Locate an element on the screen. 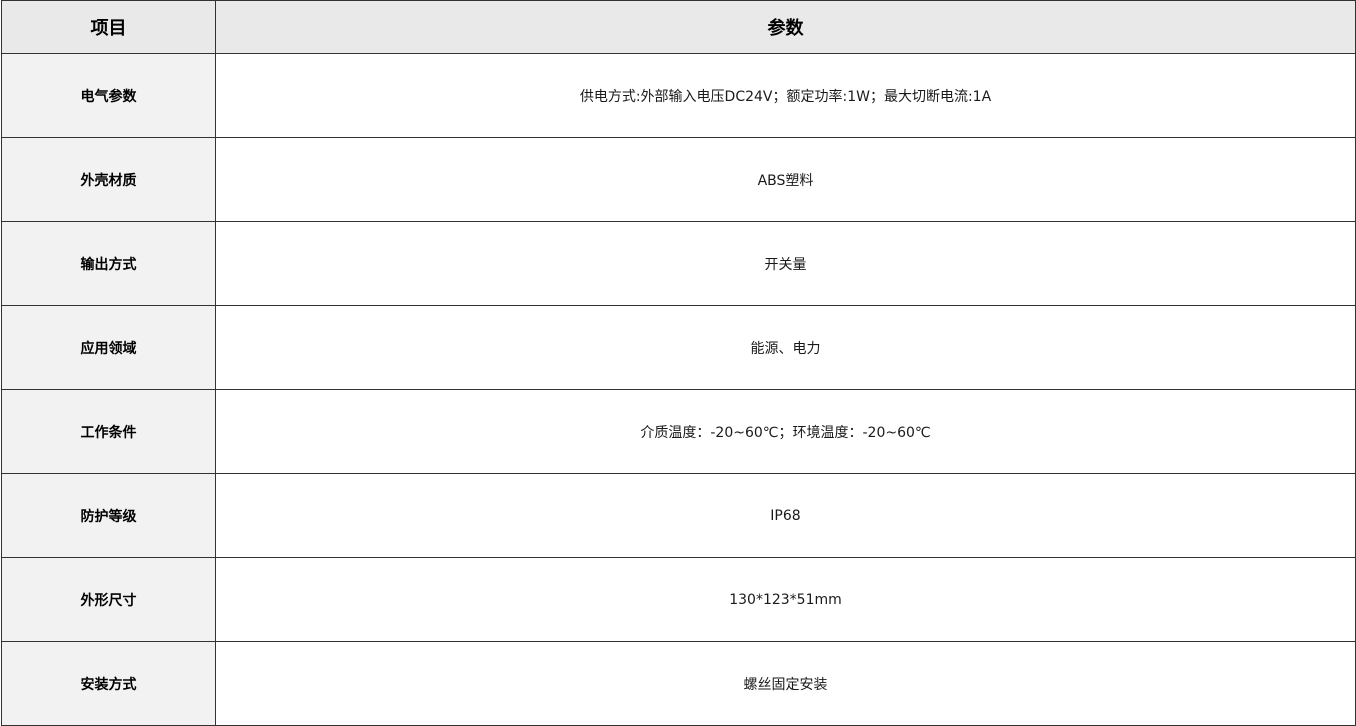 Image resolution: width=1356 pixels, height=726 pixels. row-item-label: 工作条件 is located at coordinates (108, 431).